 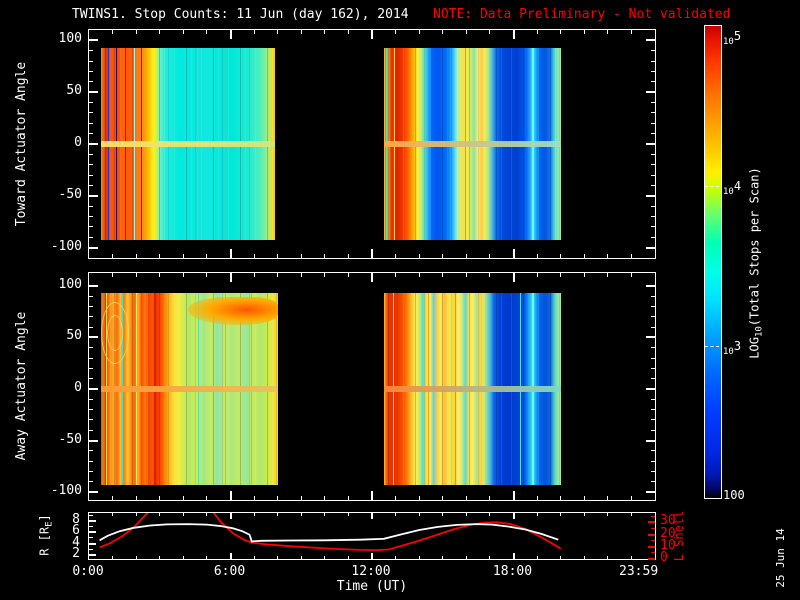 What do you see at coordinates (76, 554) in the screenshot?
I see `r-tick-label: 2` at bounding box center [76, 554].